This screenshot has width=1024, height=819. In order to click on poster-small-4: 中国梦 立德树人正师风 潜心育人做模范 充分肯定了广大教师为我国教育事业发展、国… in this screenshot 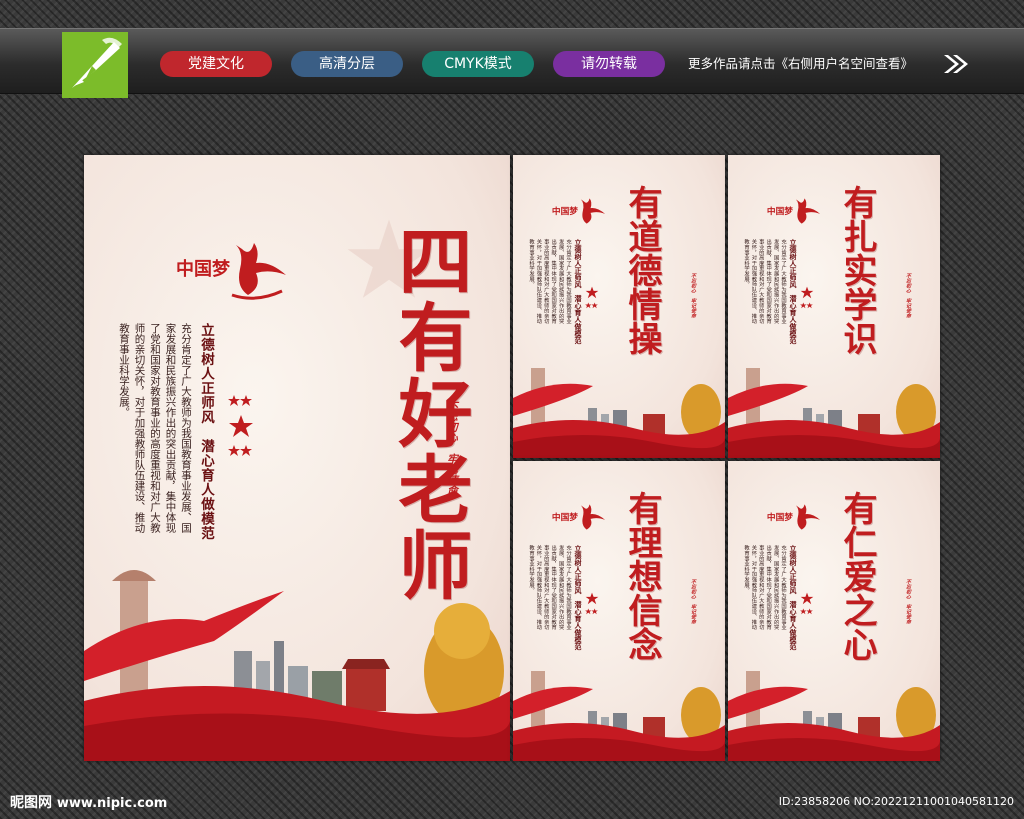, I will do `click(834, 611)`.